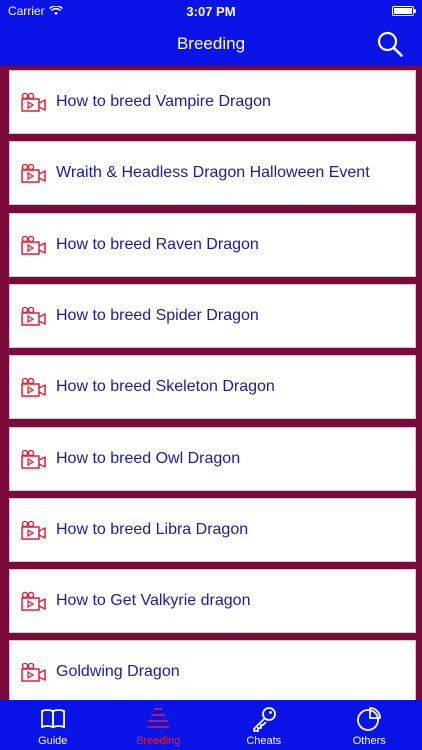  I want to click on list-item-label: How to breed Owl Dragon, so click(148, 458).